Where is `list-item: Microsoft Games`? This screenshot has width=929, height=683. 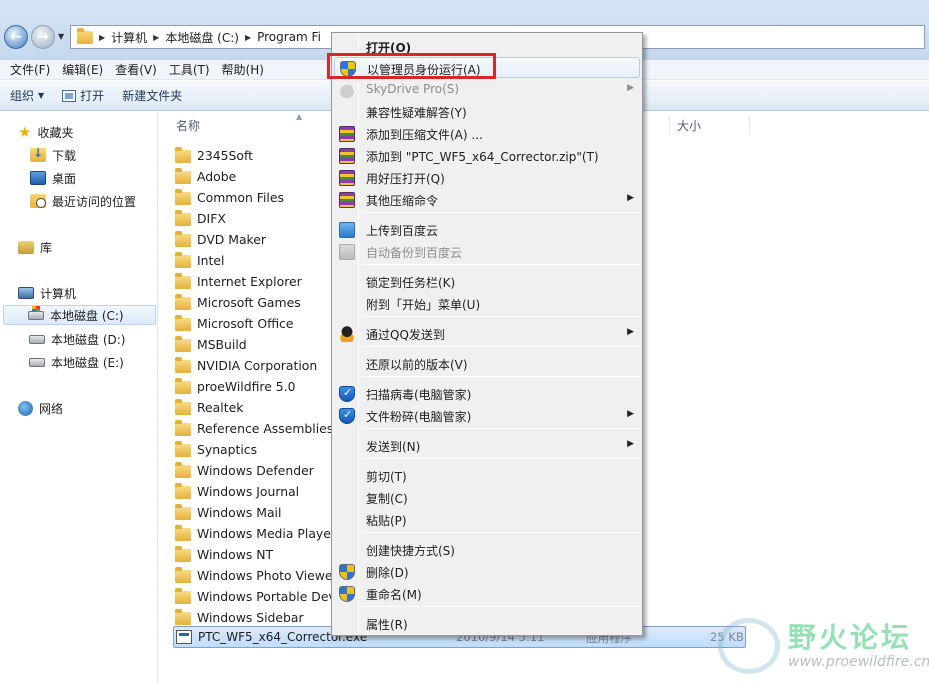 list-item: Microsoft Games is located at coordinates (238, 302).